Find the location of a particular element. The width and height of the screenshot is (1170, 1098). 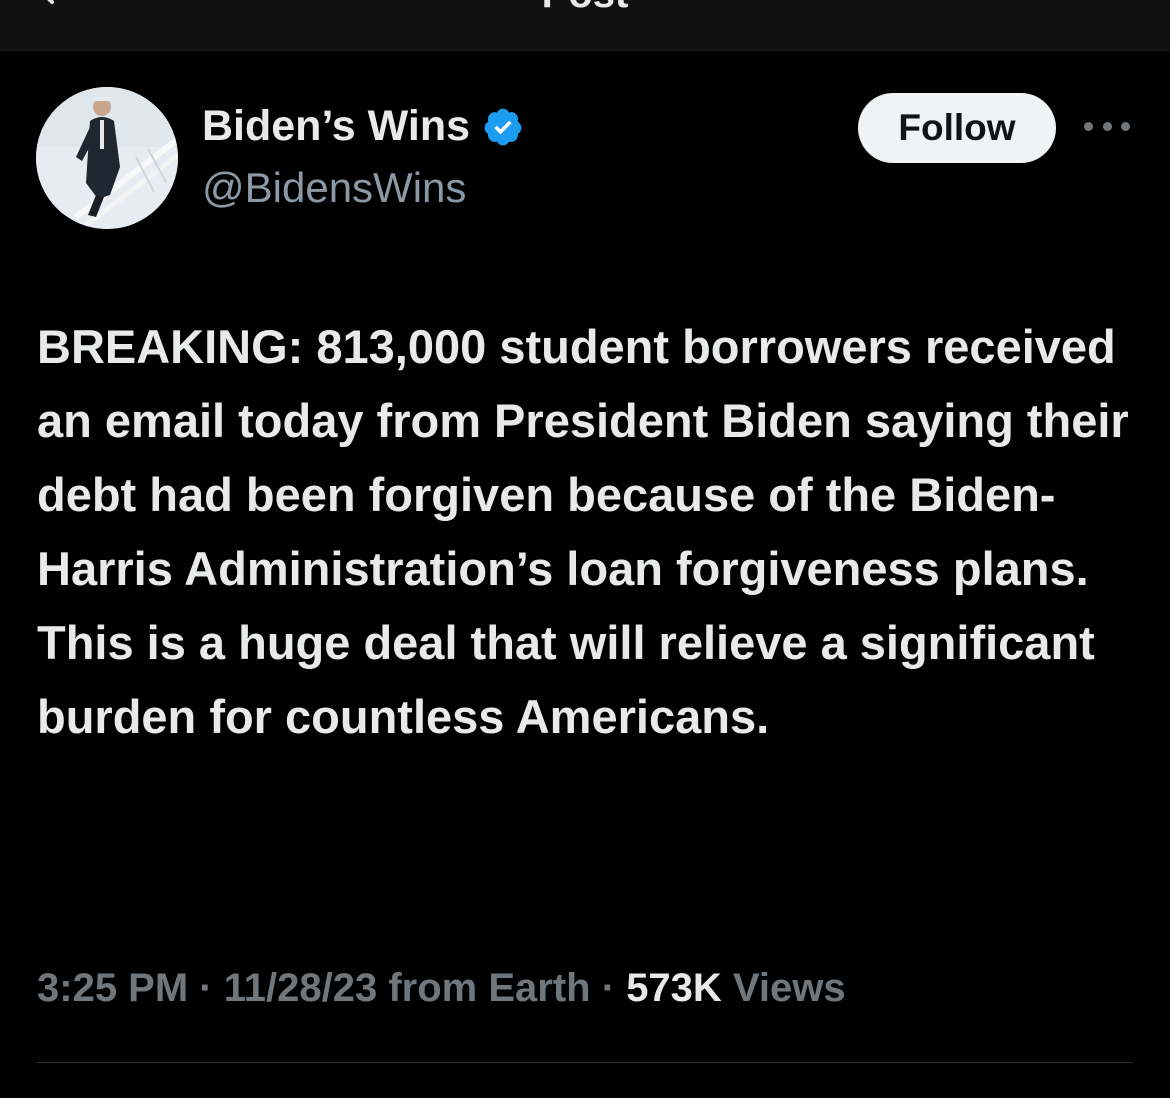

avatar is located at coordinates (107, 158).